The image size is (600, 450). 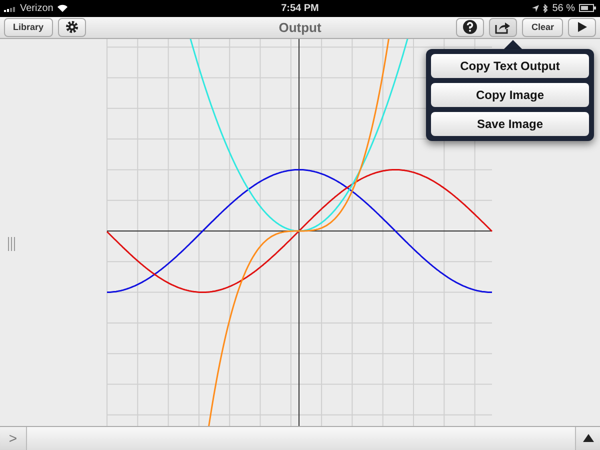 What do you see at coordinates (37, 8) in the screenshot?
I see `carrier-name: Verizon` at bounding box center [37, 8].